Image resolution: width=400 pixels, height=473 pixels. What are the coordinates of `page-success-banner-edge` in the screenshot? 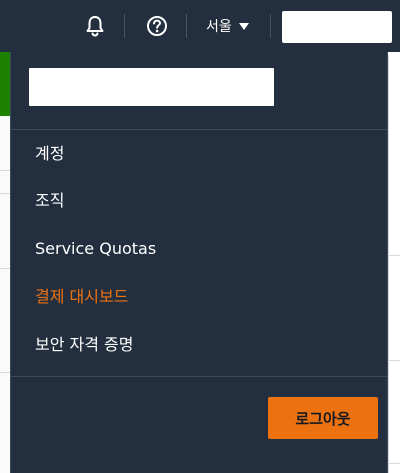 It's located at (5, 84).